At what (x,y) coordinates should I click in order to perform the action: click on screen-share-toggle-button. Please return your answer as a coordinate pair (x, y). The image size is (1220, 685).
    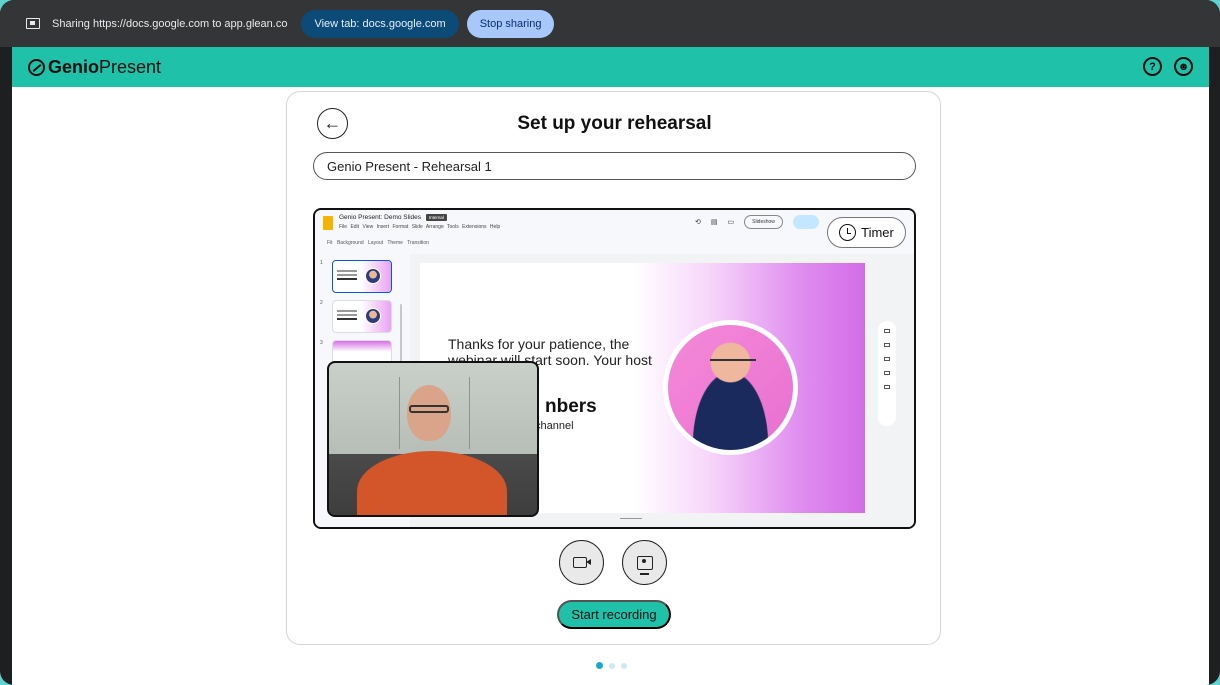
    Looking at the image, I should click on (644, 562).